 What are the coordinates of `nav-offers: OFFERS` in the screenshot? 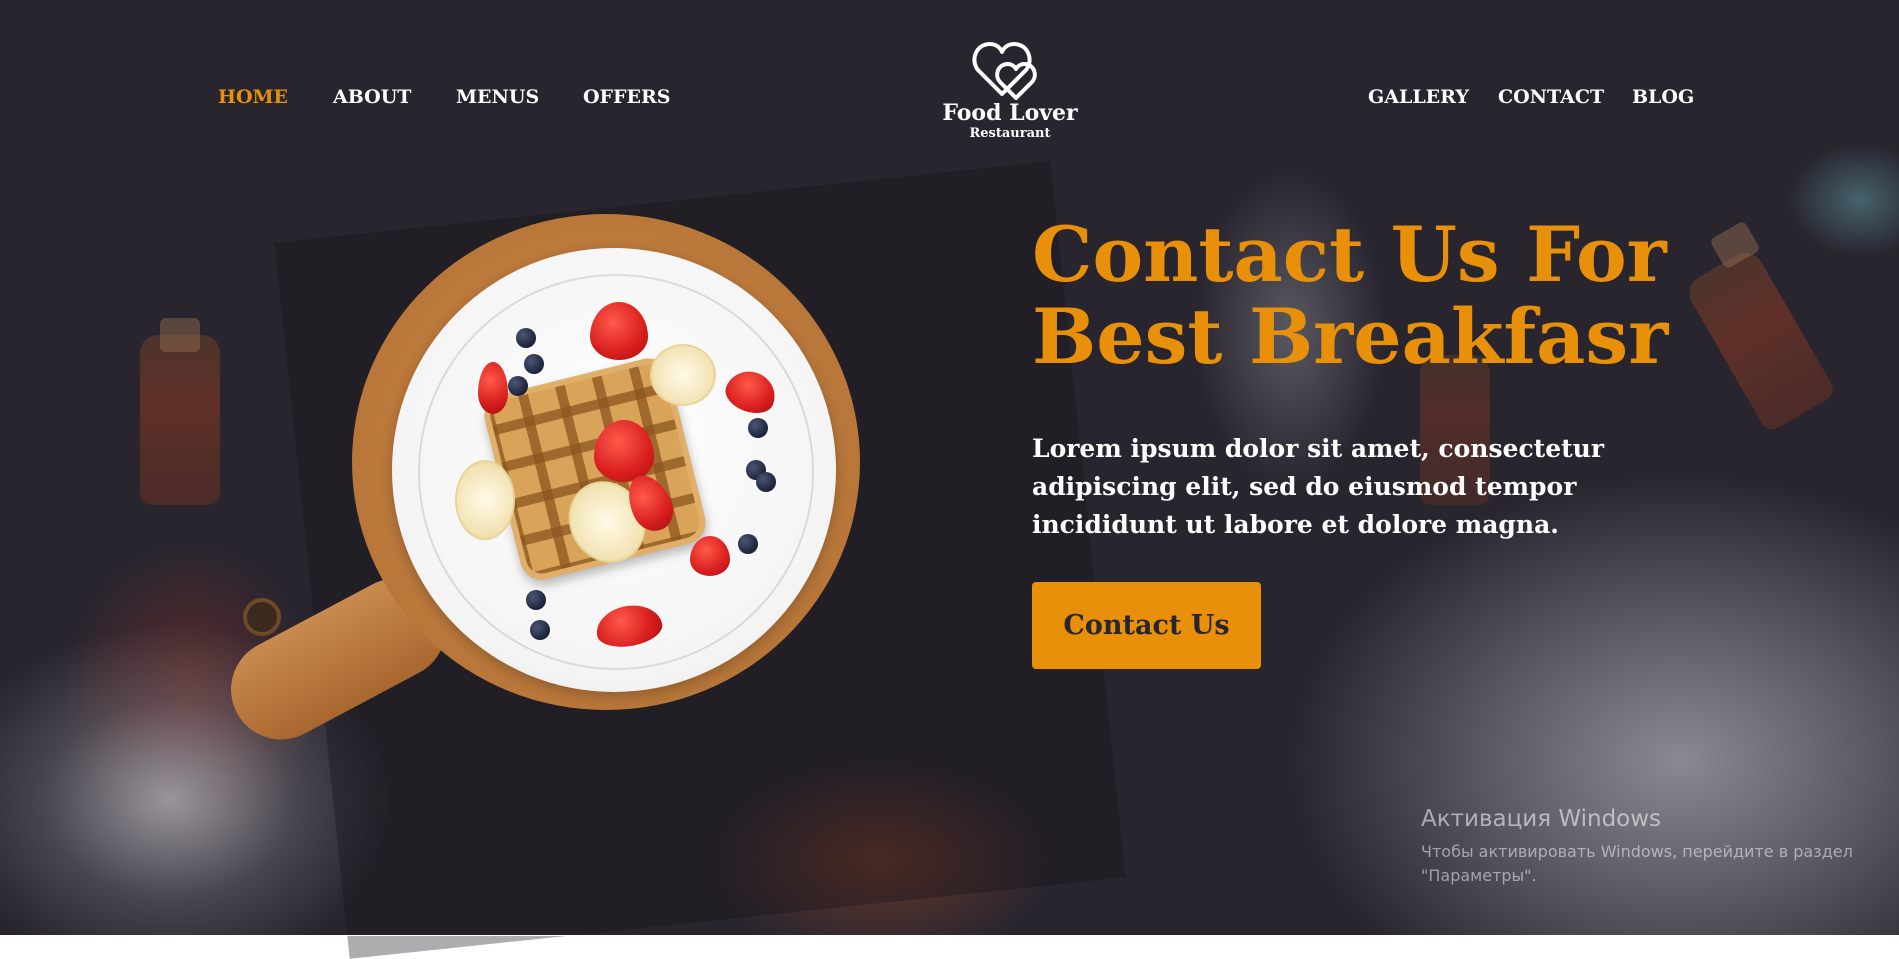 It's located at (627, 97).